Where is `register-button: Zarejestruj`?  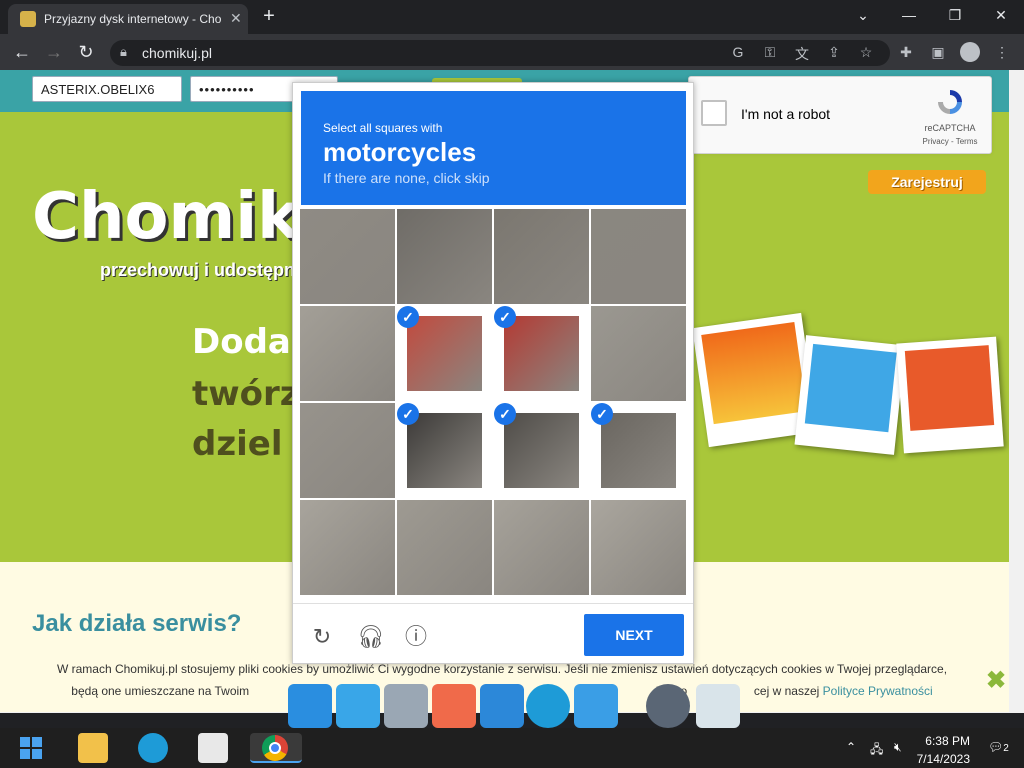 register-button: Zarejestruj is located at coordinates (927, 182).